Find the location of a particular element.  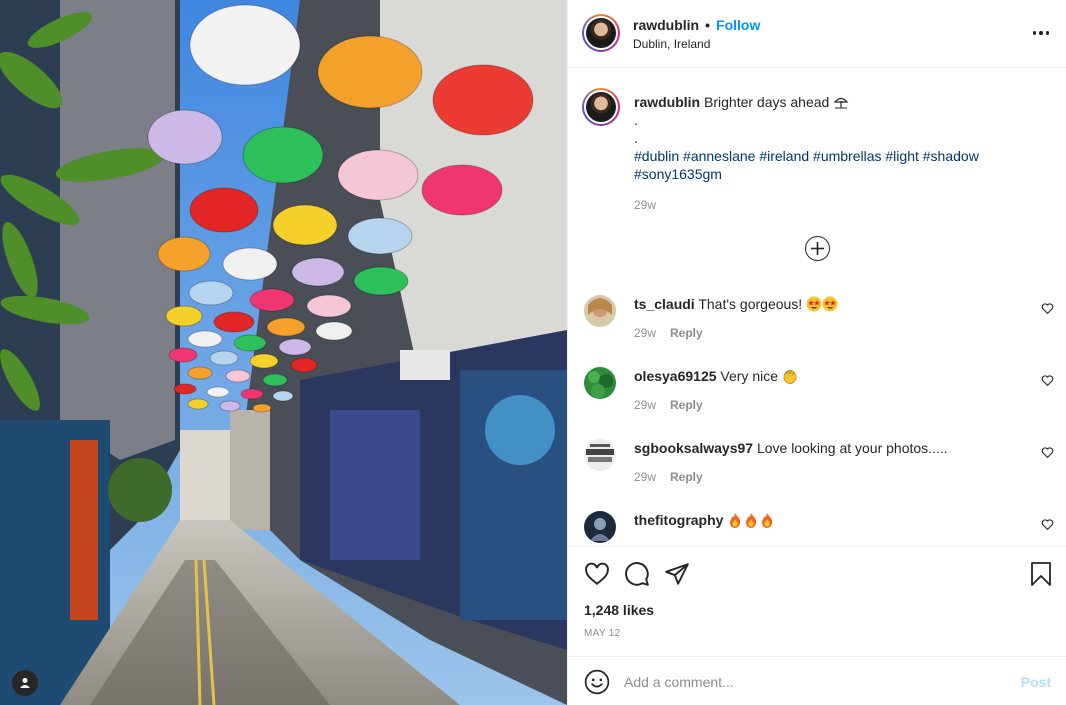

post-comment-button: Post is located at coordinates (1036, 682).